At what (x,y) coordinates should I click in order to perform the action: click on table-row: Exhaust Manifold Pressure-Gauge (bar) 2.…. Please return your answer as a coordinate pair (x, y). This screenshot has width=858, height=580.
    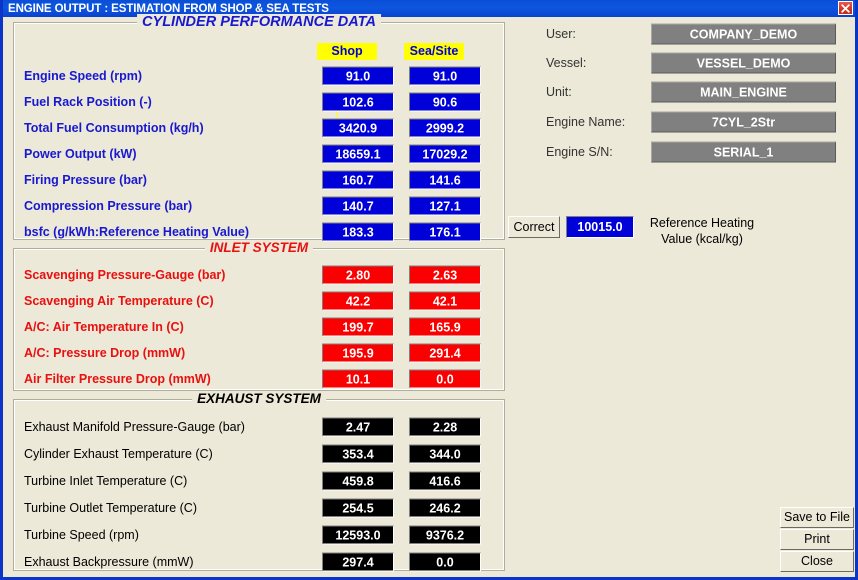
    Looking at the image, I should click on (259, 427).